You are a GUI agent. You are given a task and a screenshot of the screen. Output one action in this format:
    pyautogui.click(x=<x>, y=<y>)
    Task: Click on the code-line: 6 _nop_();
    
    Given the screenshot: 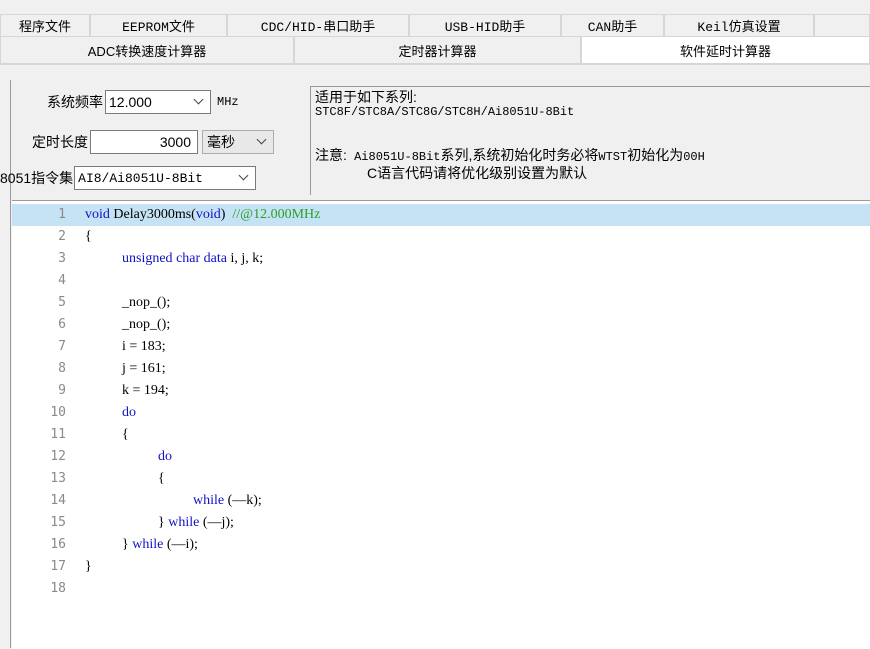 What is the action you would take?
    pyautogui.click(x=441, y=325)
    